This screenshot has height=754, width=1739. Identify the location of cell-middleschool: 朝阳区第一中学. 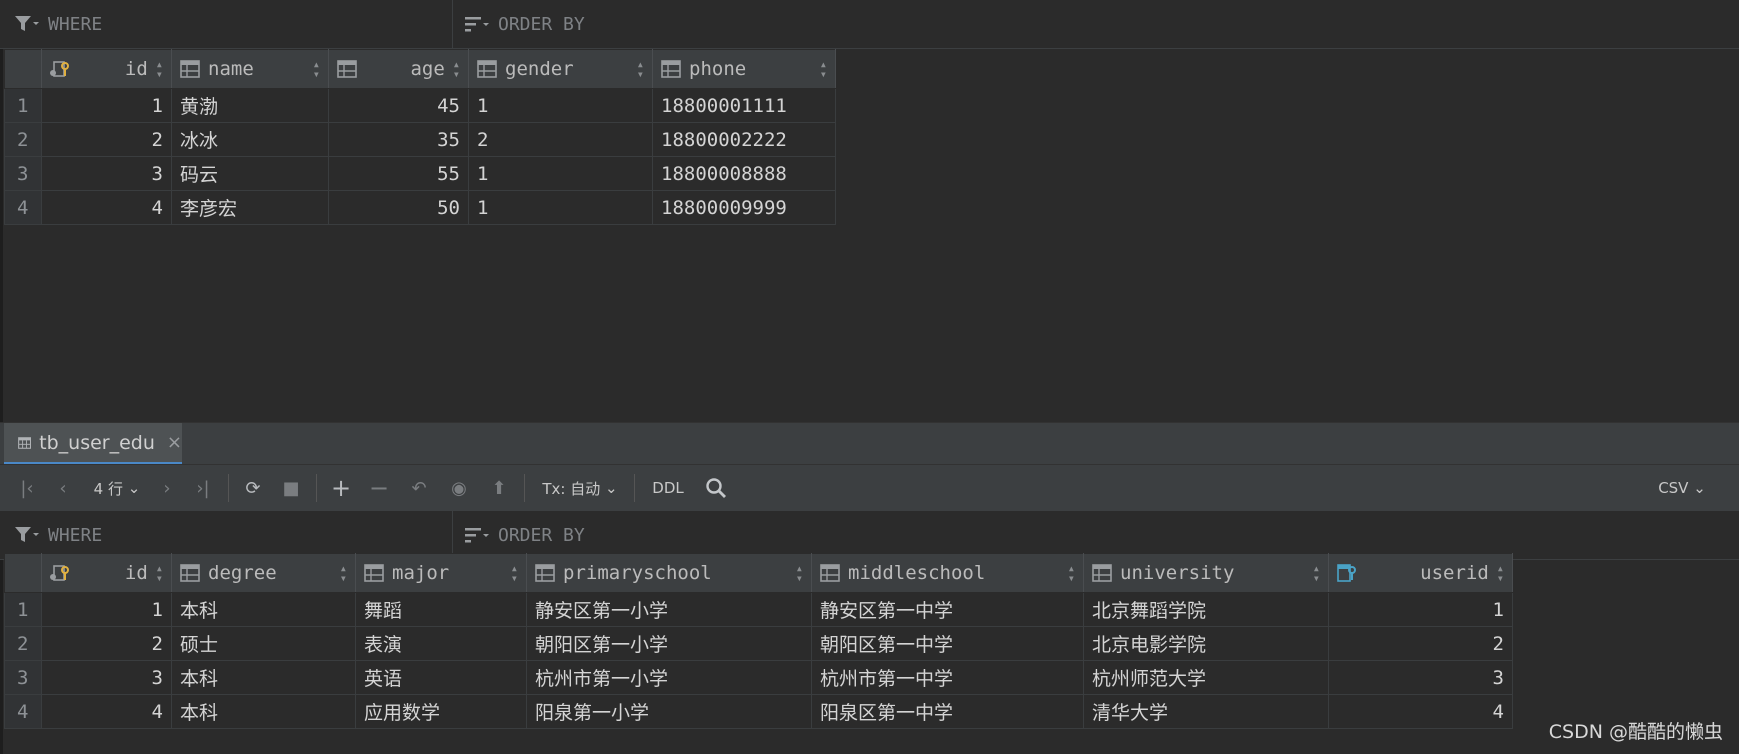
(947, 643).